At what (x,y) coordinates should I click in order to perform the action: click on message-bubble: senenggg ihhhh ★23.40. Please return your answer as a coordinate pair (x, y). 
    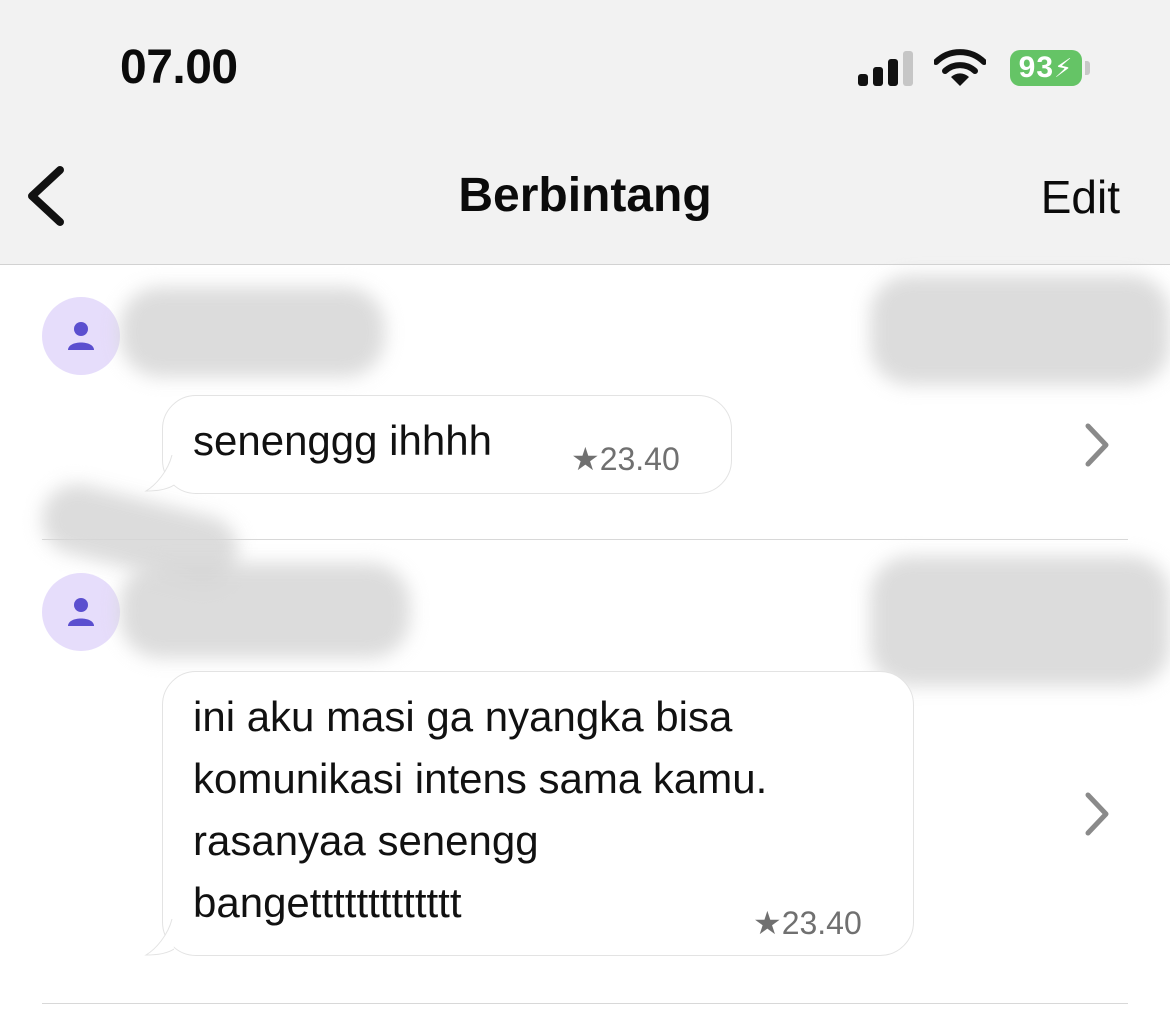
    Looking at the image, I should click on (447, 444).